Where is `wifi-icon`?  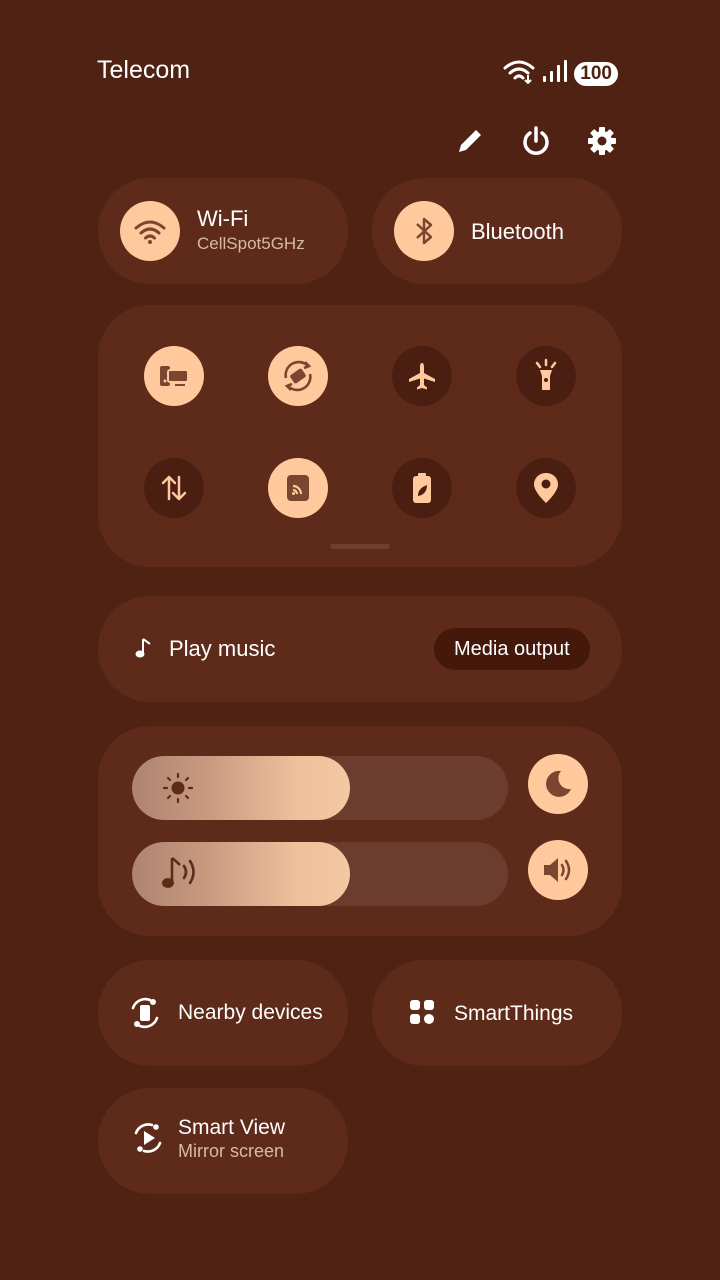 wifi-icon is located at coordinates (150, 232).